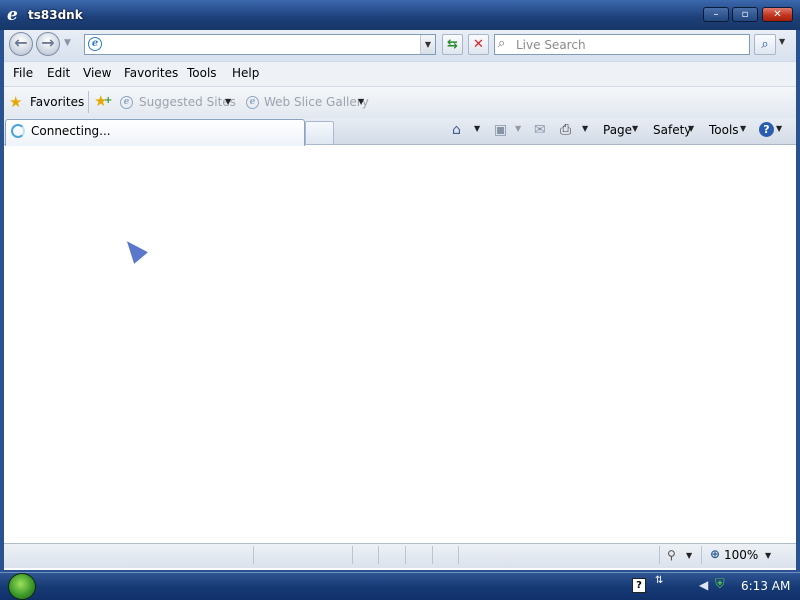 This screenshot has width=800, height=600. What do you see at coordinates (427, 44) in the screenshot?
I see `address-dropdown-icon: ▼` at bounding box center [427, 44].